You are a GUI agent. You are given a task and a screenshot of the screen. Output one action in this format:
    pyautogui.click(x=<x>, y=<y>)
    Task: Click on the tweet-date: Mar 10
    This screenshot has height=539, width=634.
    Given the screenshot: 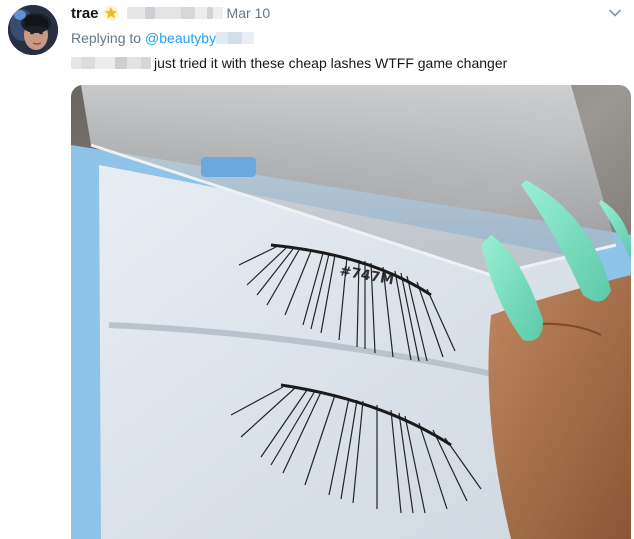 What is the action you would take?
    pyautogui.click(x=249, y=13)
    